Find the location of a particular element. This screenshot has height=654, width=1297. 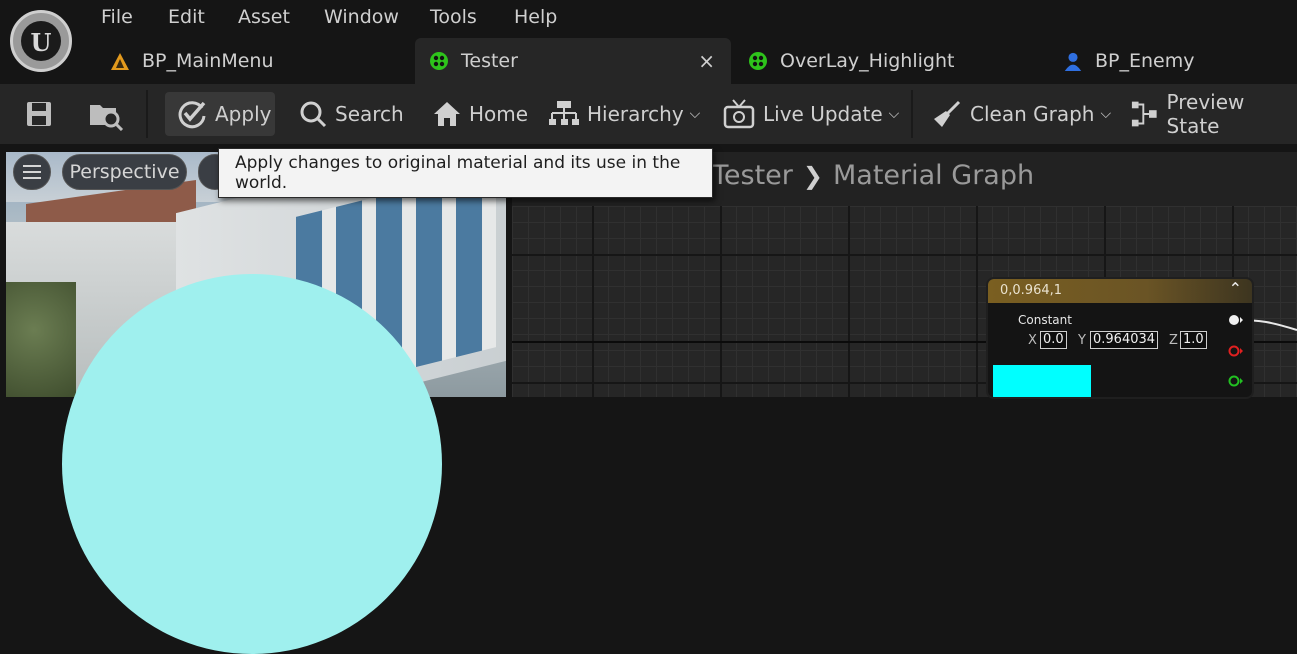

home-icon is located at coordinates (447, 114).